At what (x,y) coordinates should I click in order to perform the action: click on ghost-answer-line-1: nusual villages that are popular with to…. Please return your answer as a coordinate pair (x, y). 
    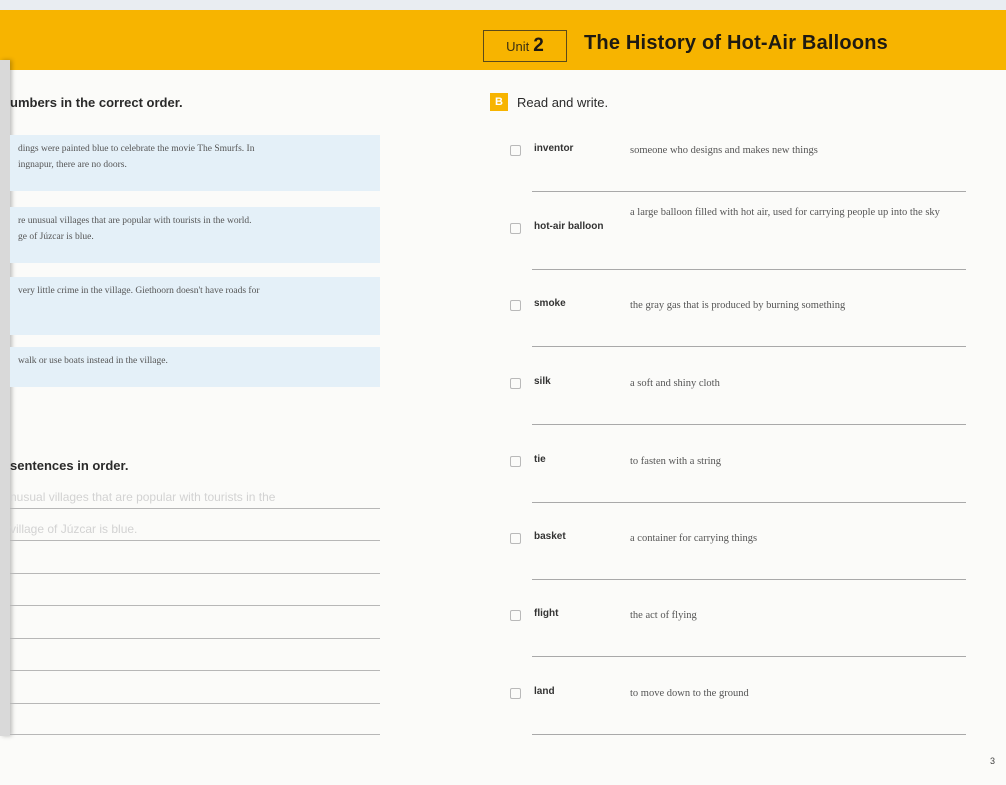
    Looking at the image, I should click on (143, 497).